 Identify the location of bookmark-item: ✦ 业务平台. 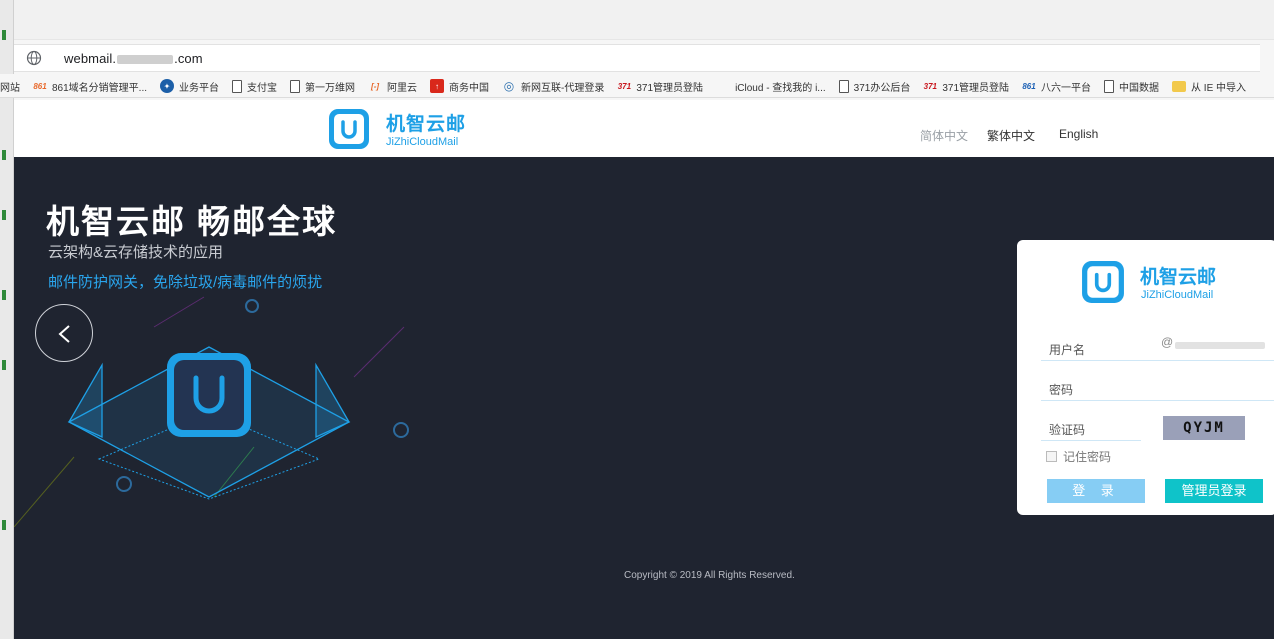
(190, 85).